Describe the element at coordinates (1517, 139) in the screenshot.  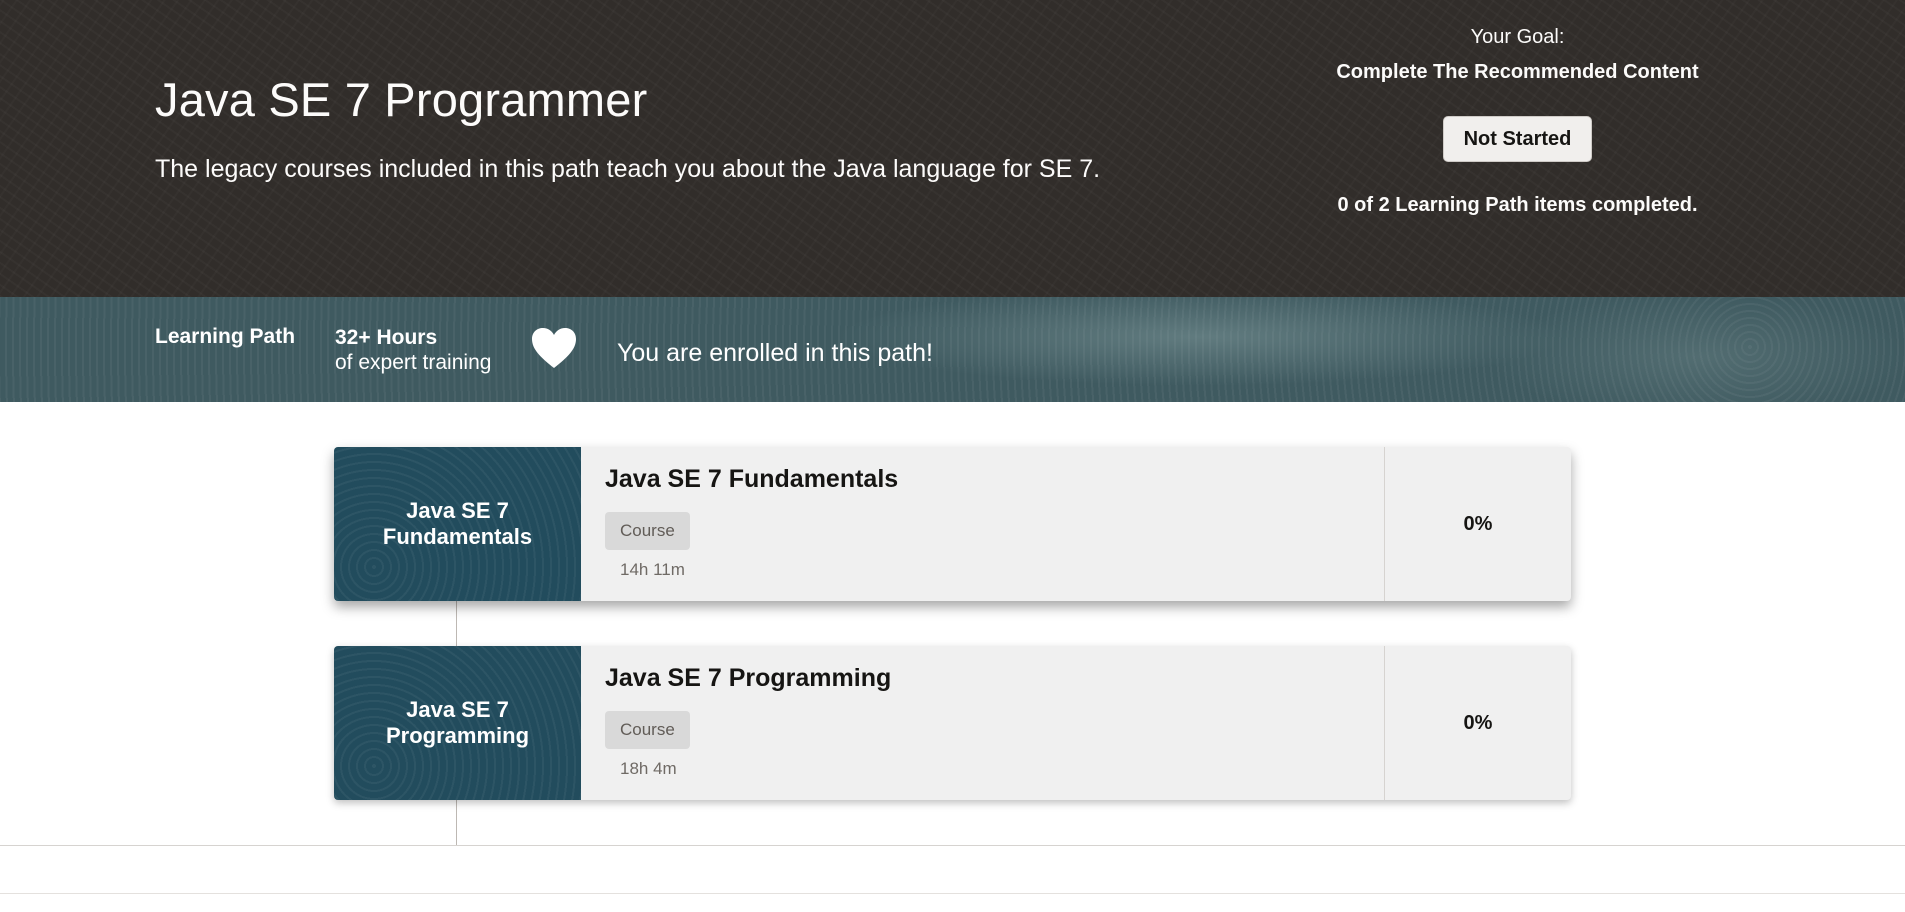
I see `status-button: Not Started` at that location.